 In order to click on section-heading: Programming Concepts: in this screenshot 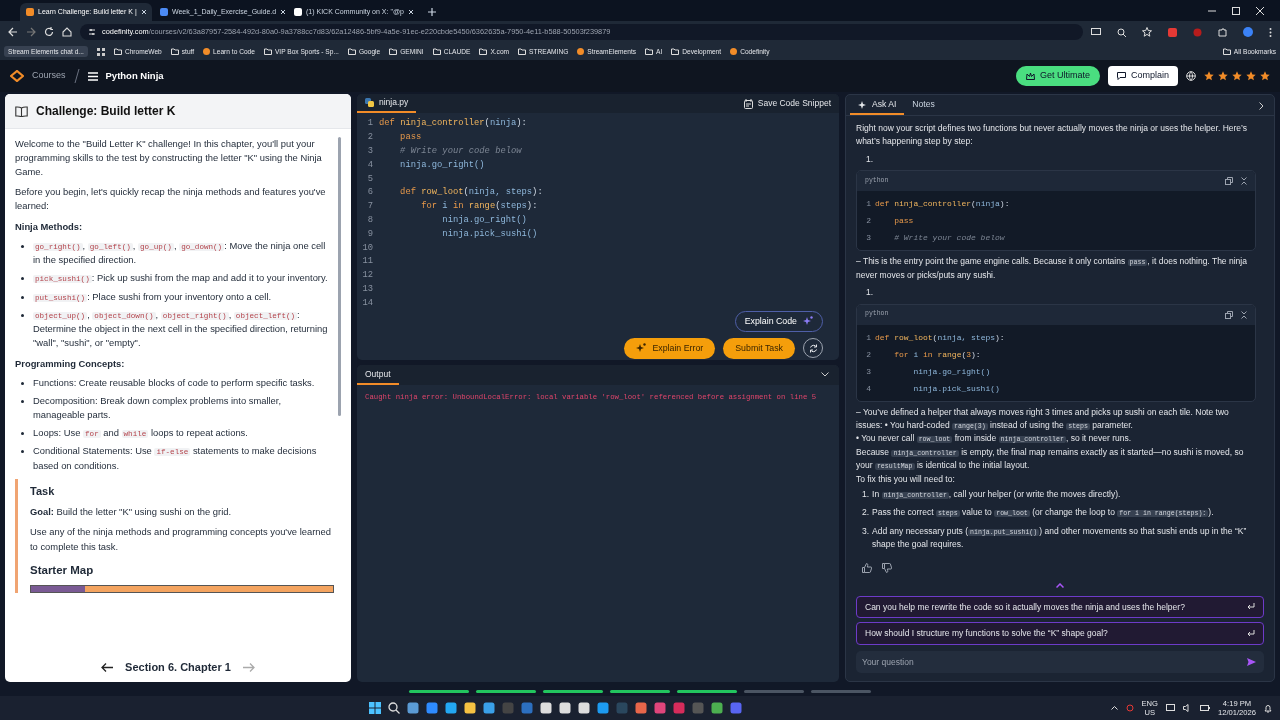, I will do `click(70, 363)`.